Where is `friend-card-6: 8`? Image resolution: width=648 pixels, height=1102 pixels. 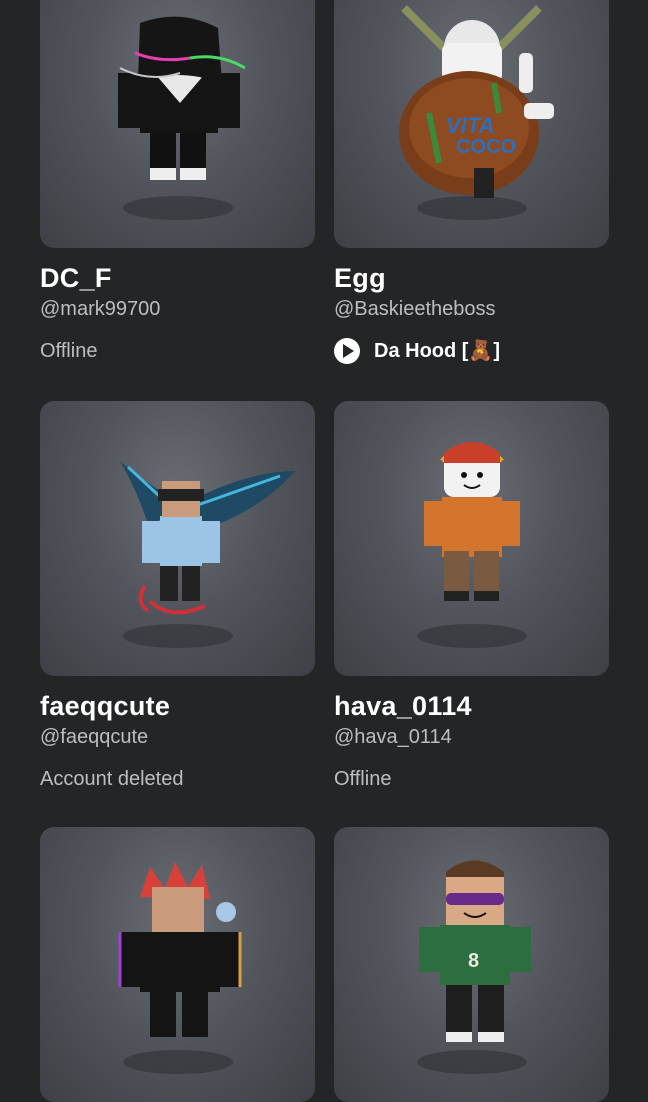 friend-card-6: 8 is located at coordinates (471, 964).